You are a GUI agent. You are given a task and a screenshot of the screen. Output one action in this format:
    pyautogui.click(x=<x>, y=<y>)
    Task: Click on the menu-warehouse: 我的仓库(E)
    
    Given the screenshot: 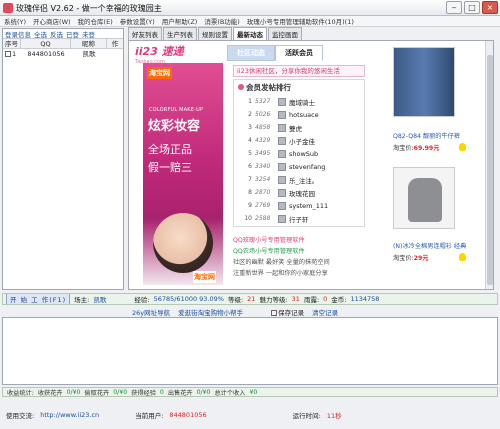 What is the action you would take?
    pyautogui.click(x=95, y=21)
    